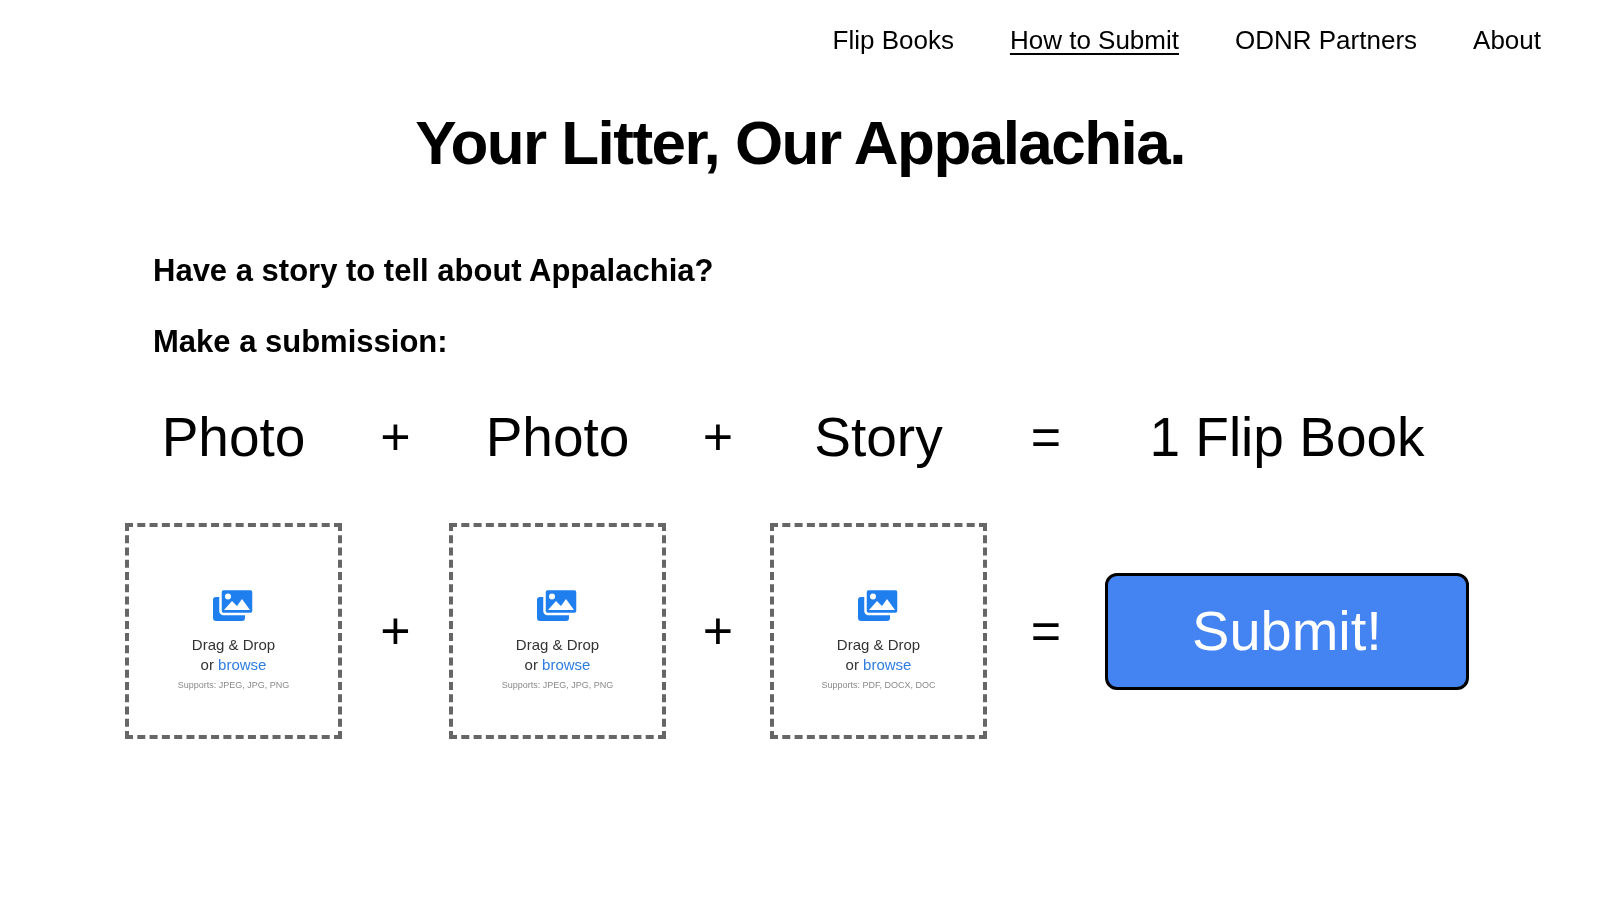  I want to click on nav-link: About, so click(1507, 40).